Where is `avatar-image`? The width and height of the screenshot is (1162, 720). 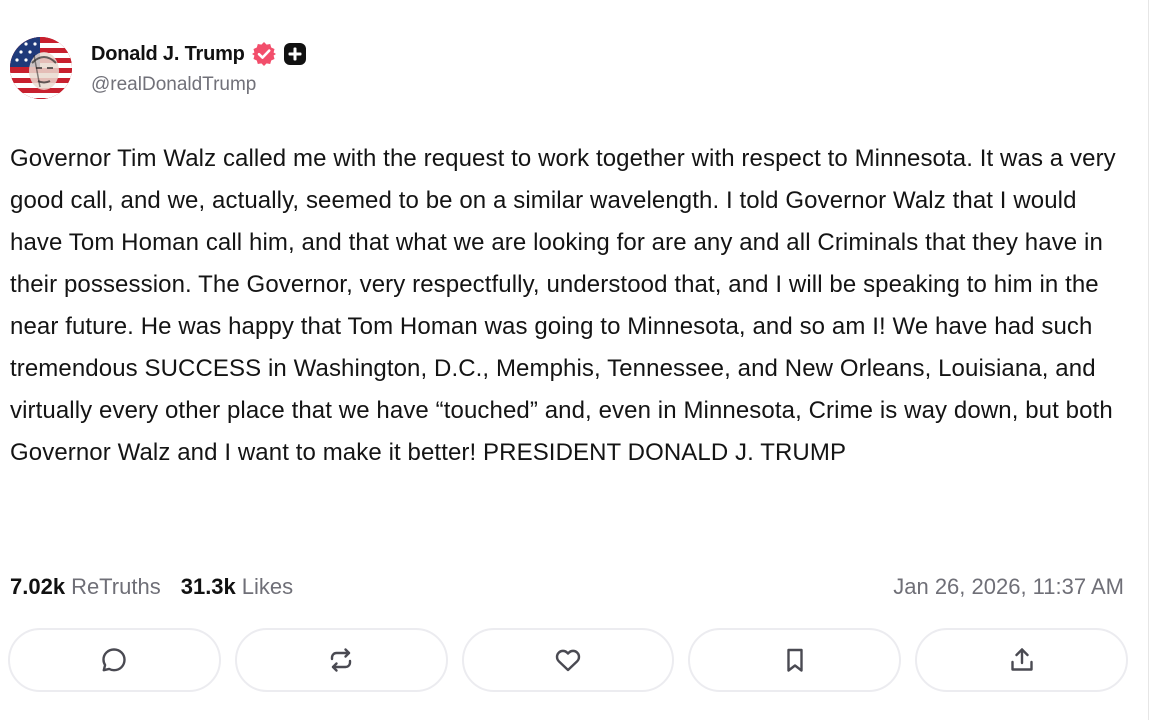
avatar-image is located at coordinates (41, 68).